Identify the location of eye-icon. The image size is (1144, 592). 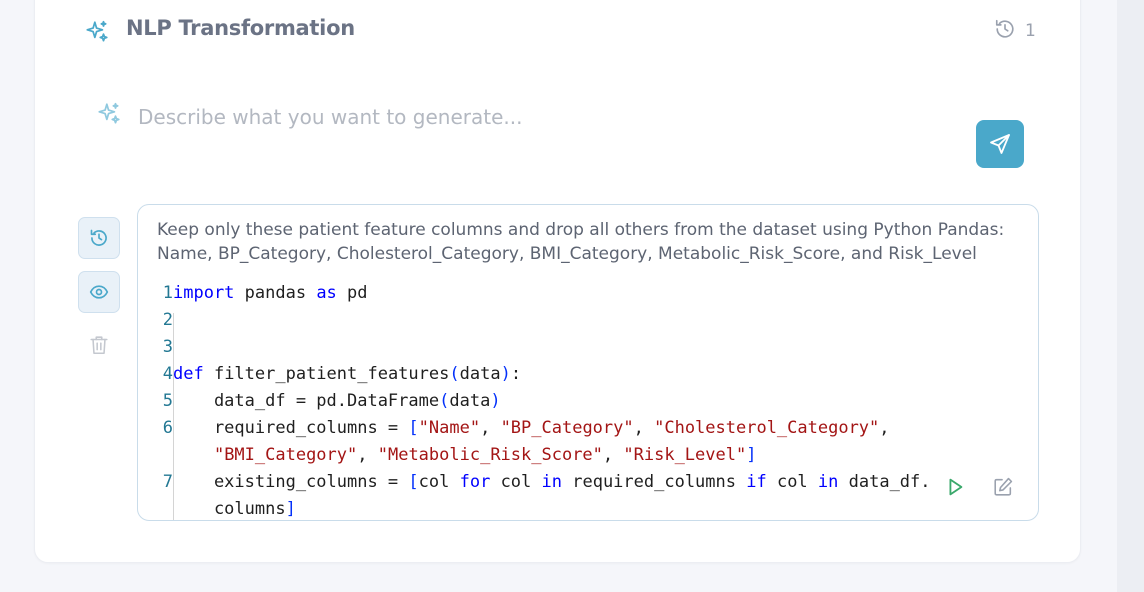
(99, 292).